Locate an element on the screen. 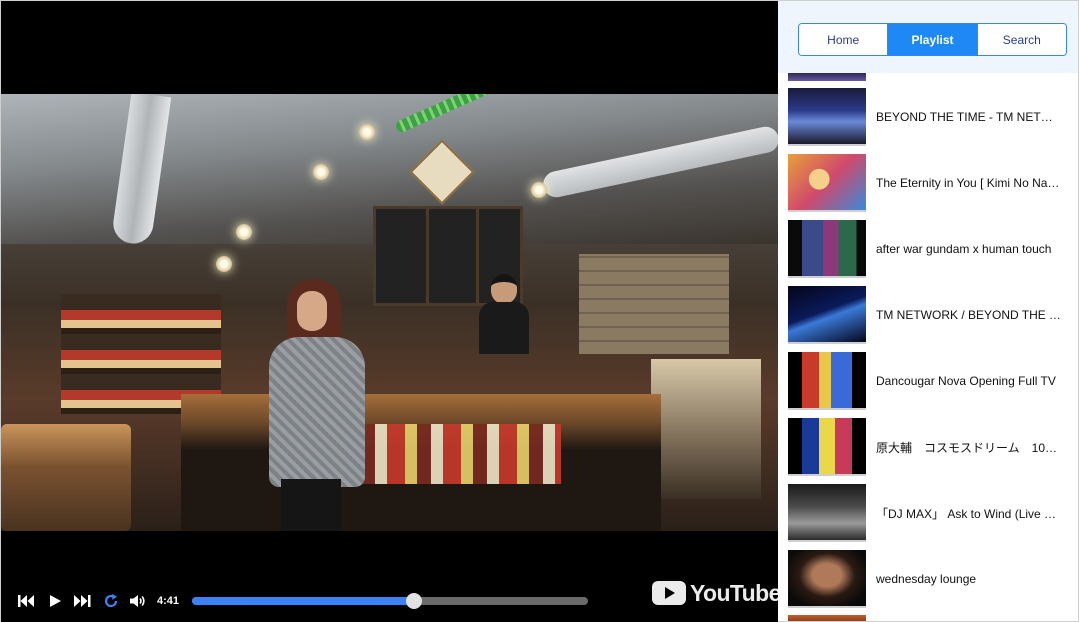 This screenshot has height=622, width=1079. tab-search: Search is located at coordinates (1021, 39).